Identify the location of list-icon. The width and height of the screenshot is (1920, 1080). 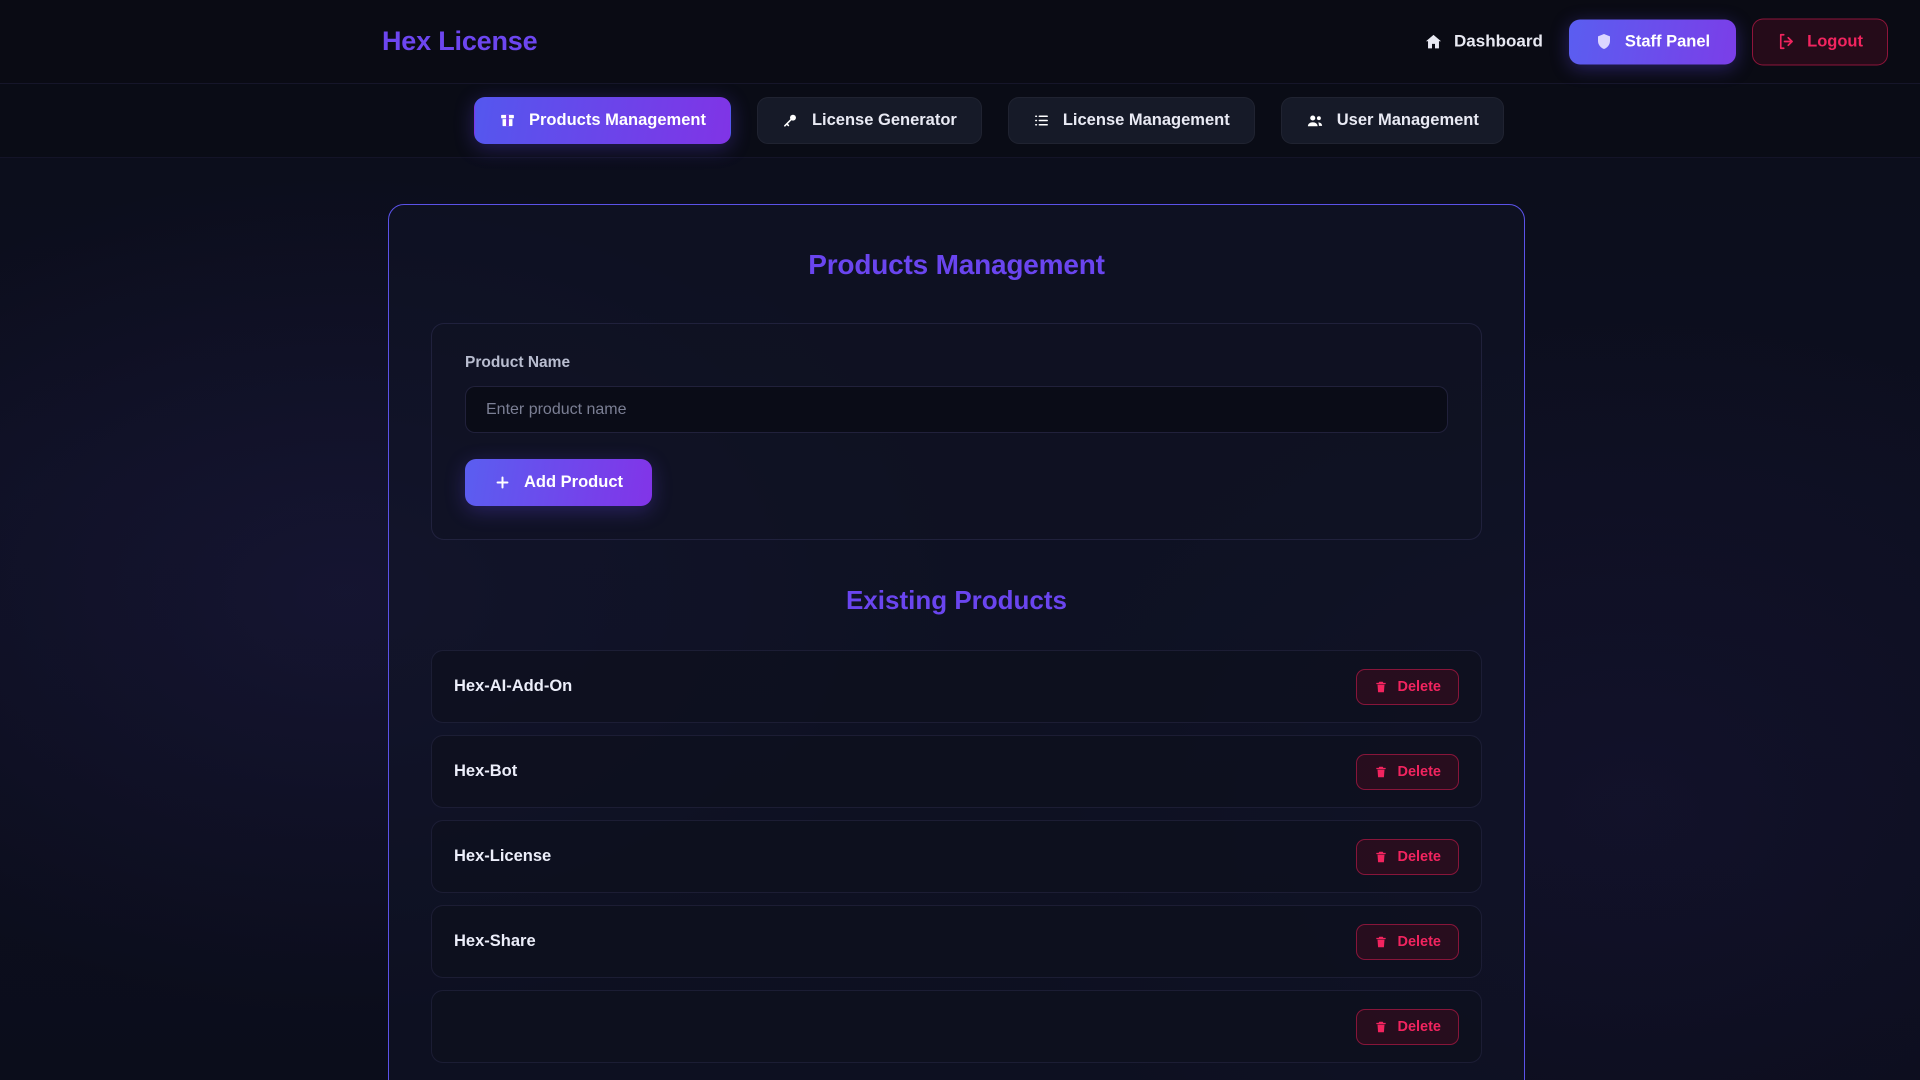
(1041, 120).